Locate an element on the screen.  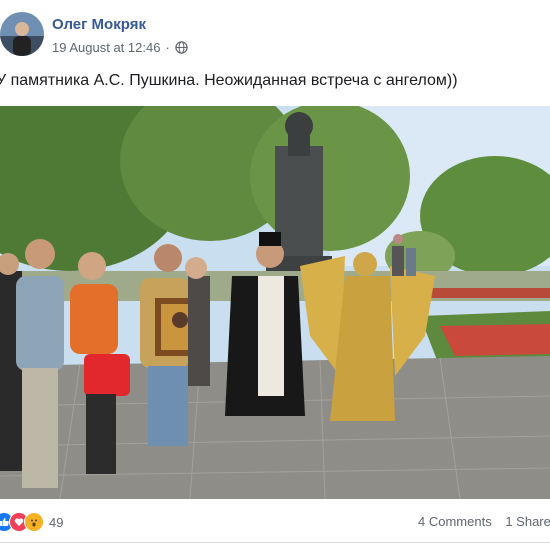
post-meta: 19 August at 12:46 · is located at coordinates (120, 47).